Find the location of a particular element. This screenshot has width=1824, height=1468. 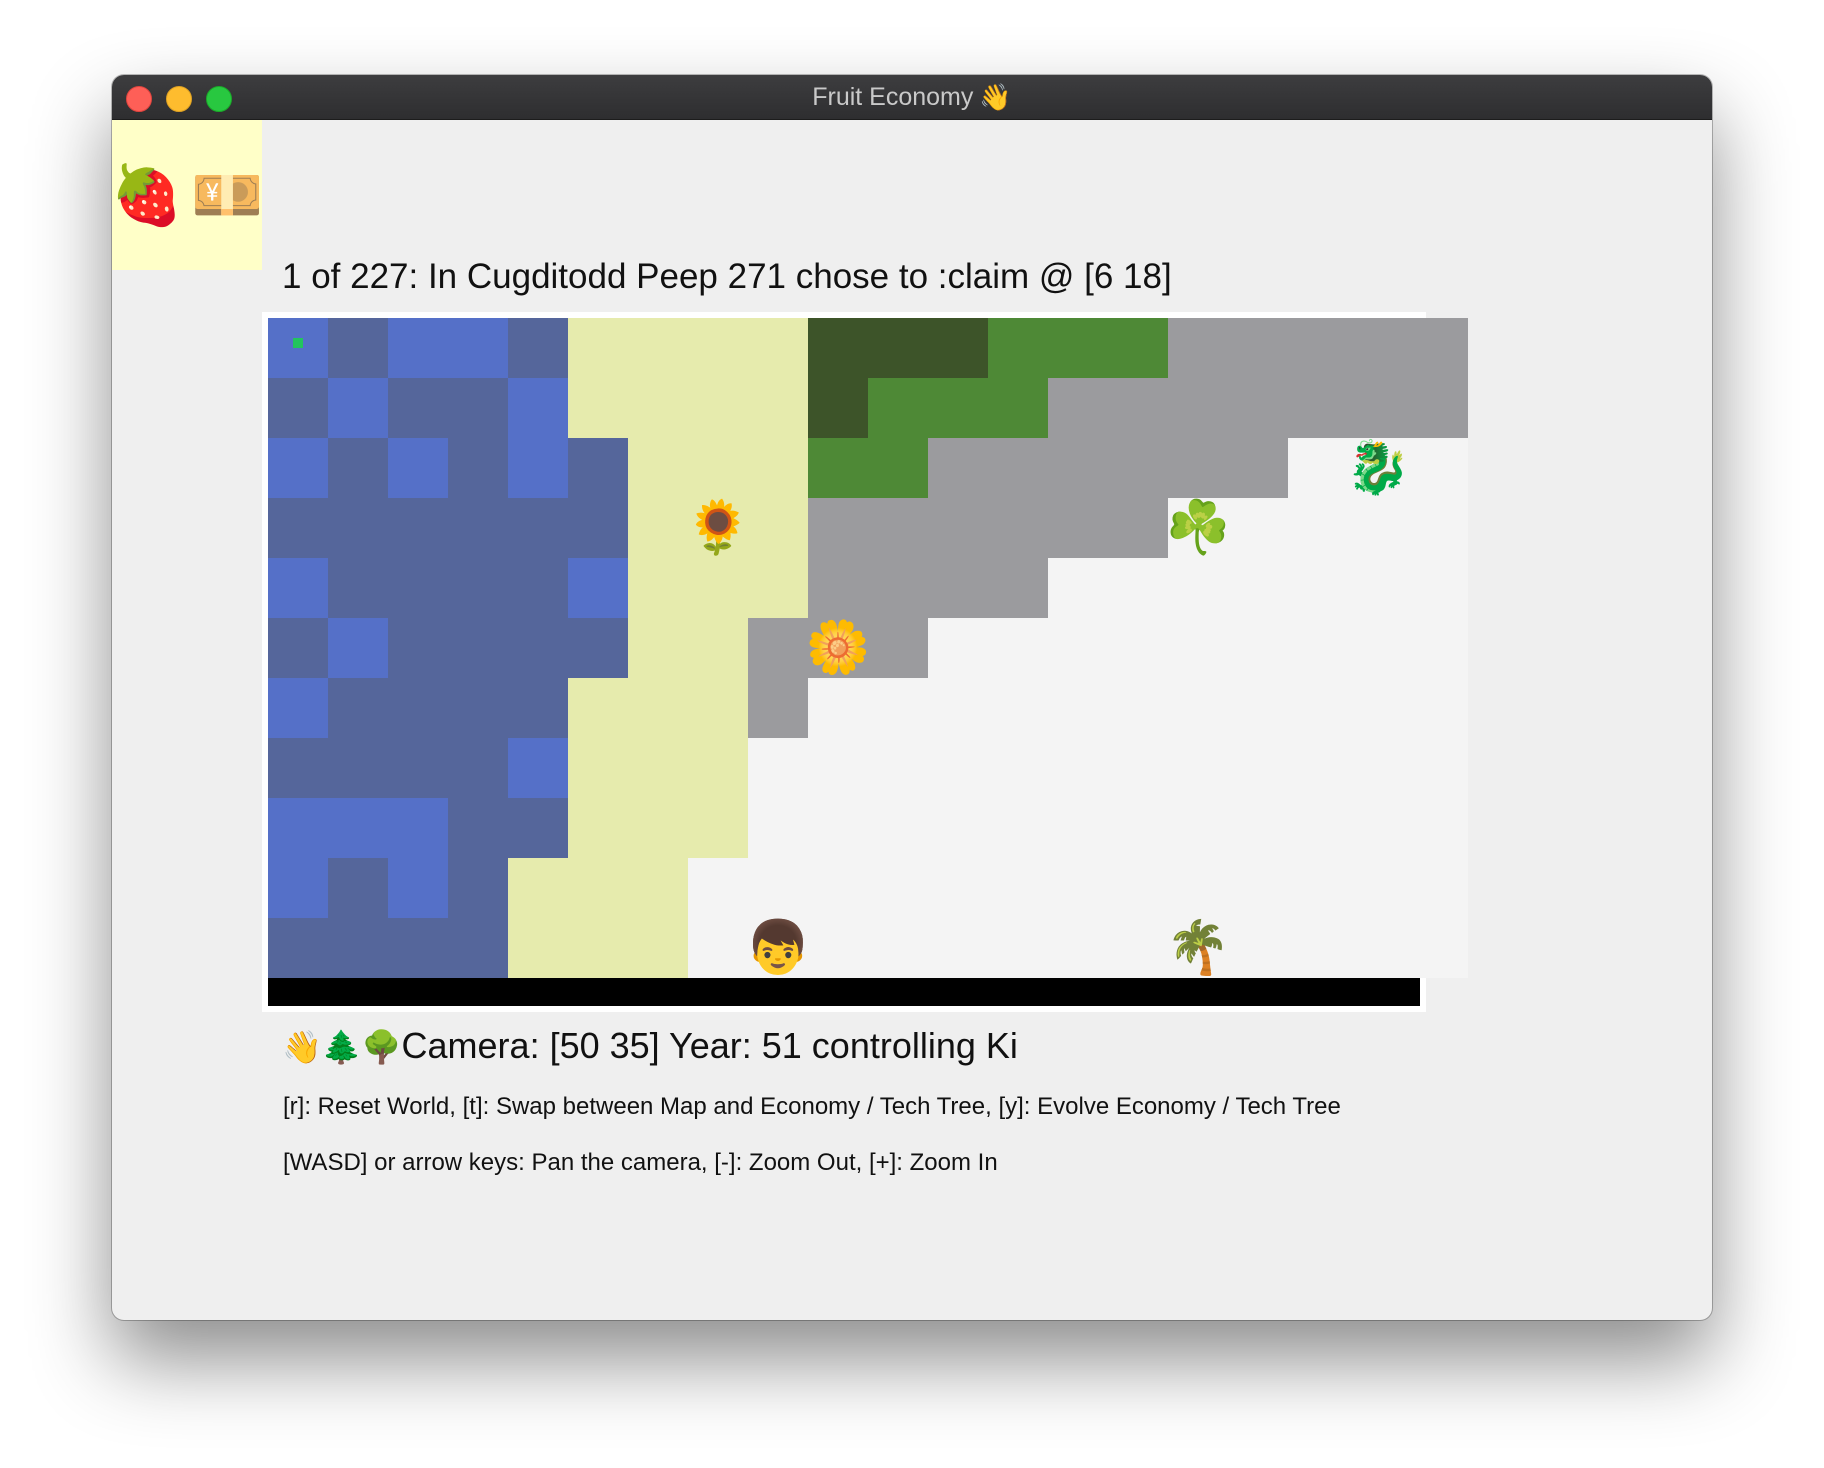

person-icon: 👦 is located at coordinates (778, 948).